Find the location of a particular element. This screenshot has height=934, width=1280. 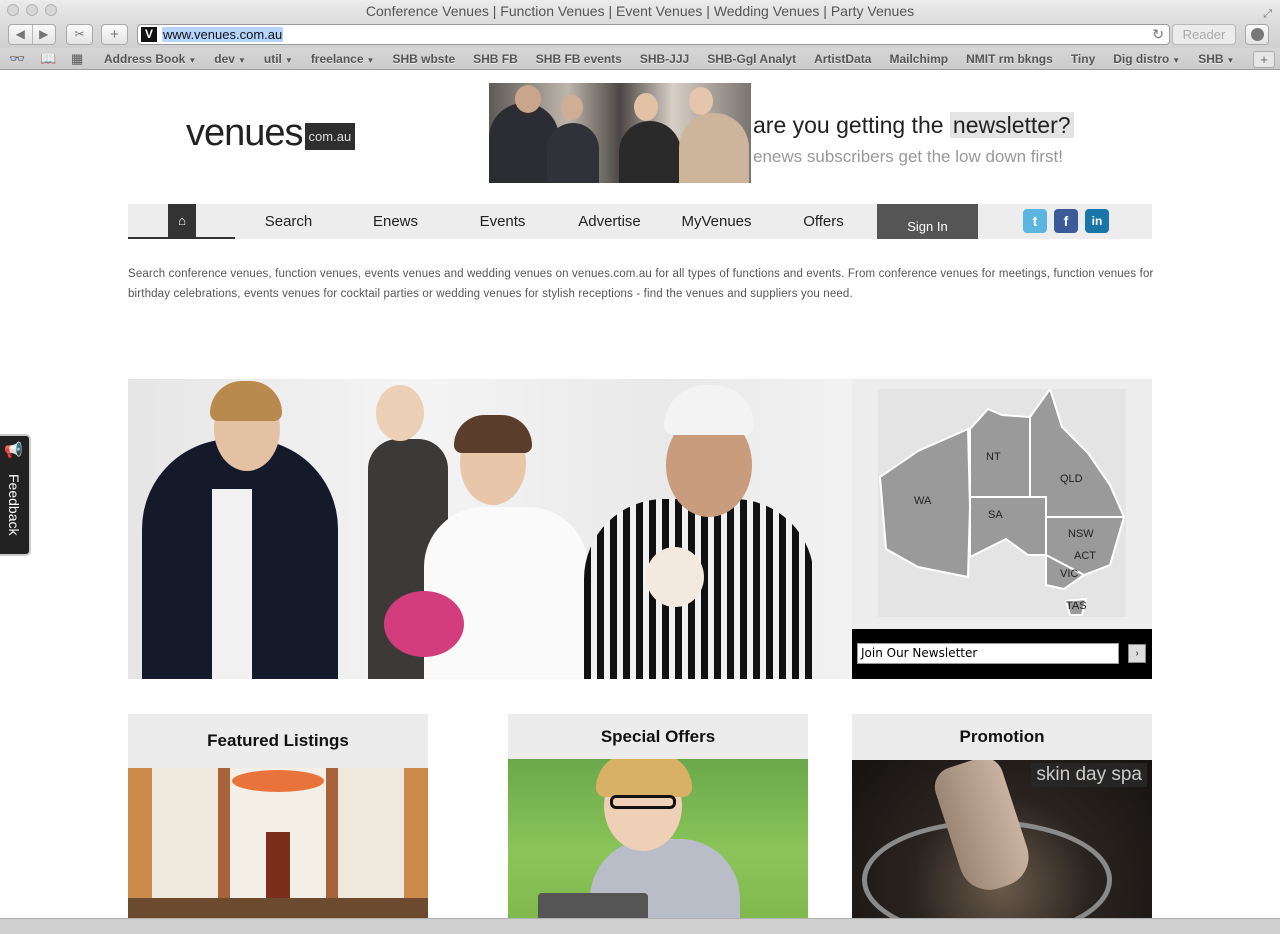

close-window-button is located at coordinates (13, 10).